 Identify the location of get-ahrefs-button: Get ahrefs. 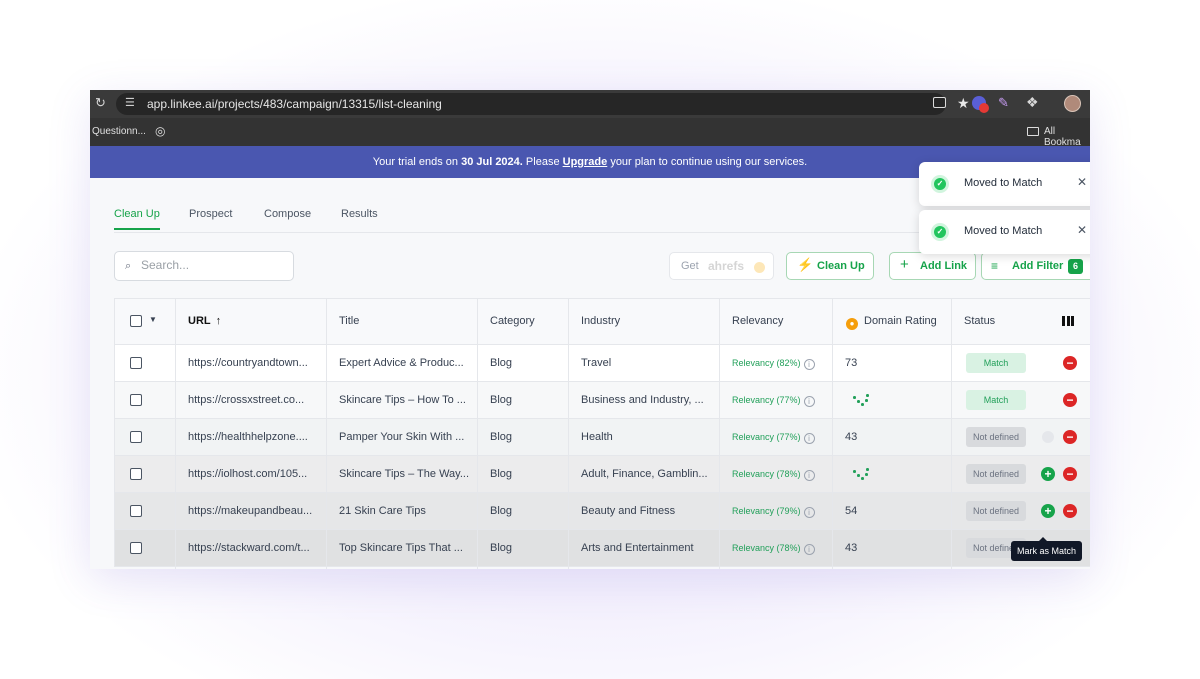
(721, 266).